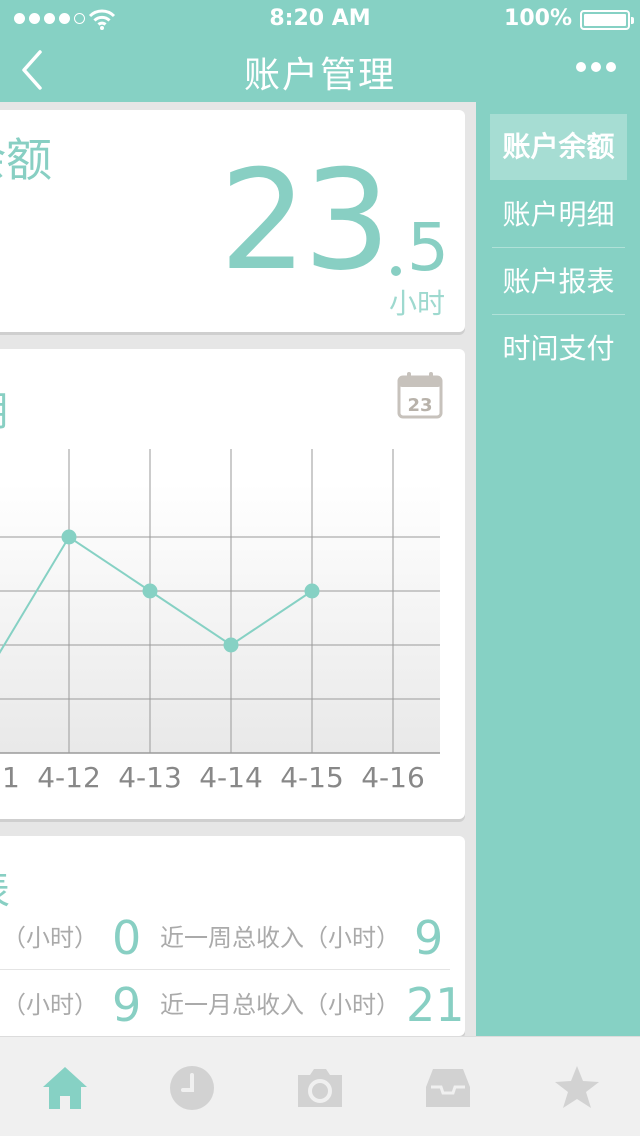  What do you see at coordinates (558, 282) in the screenshot?
I see `menu-item-report: 账户报表` at bounding box center [558, 282].